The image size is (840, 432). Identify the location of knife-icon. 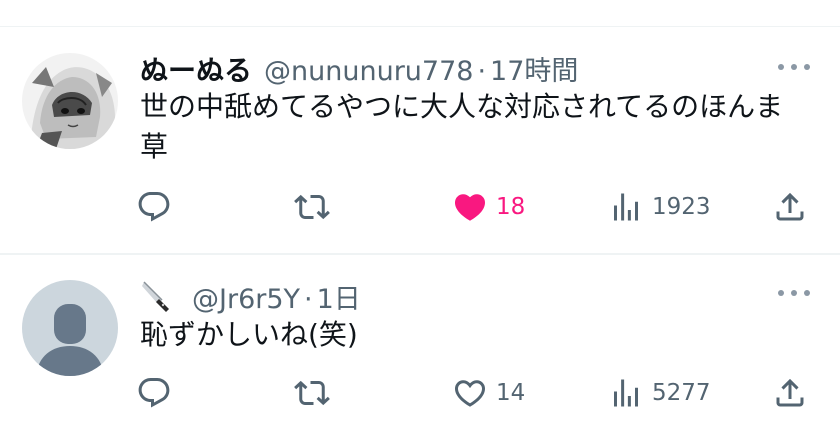
(155, 296).